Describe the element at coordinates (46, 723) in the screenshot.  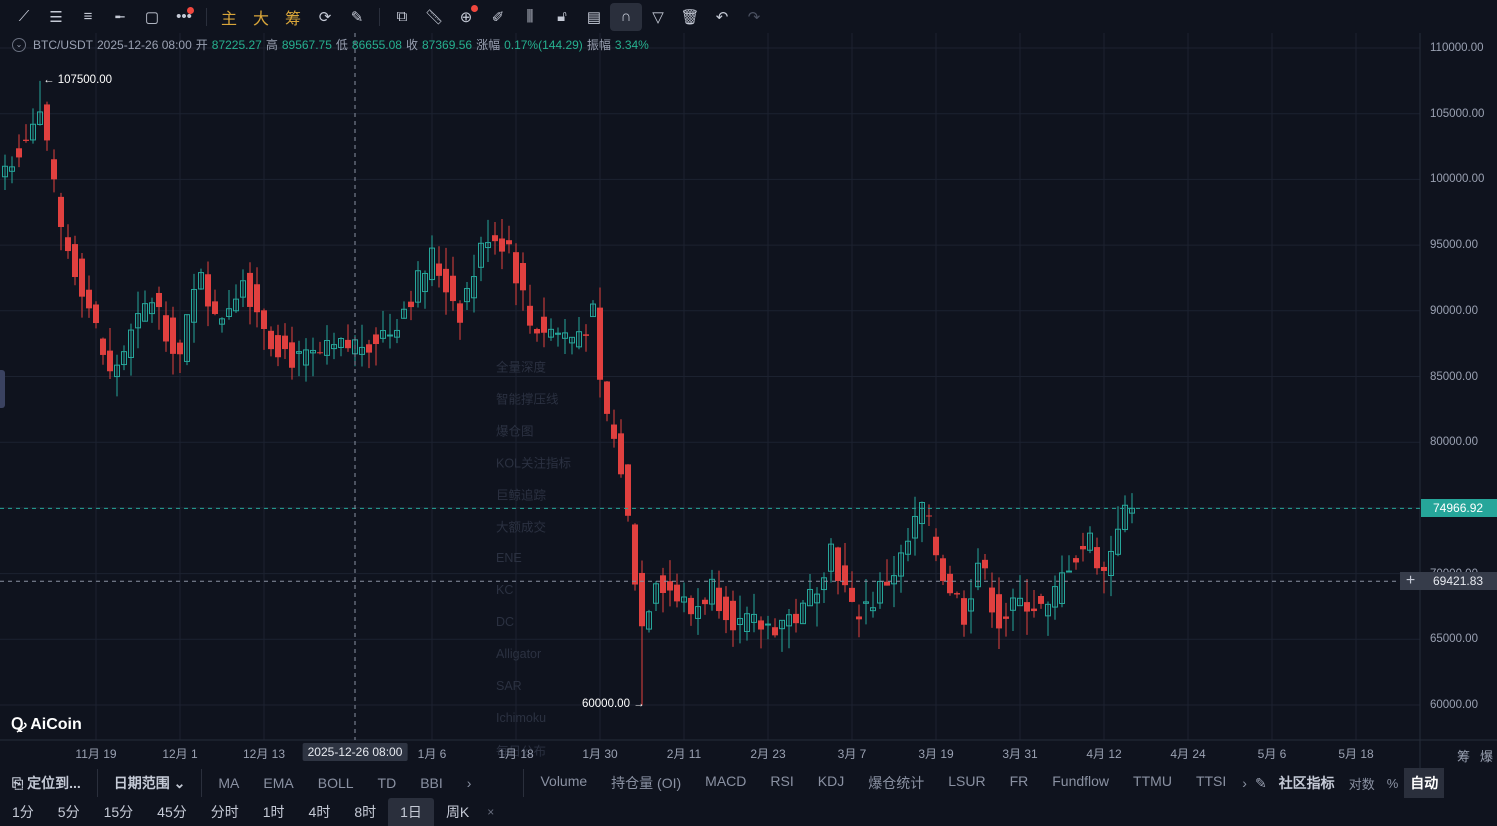
I see `aicoin-logo: Ꝙ AiCoin` at that location.